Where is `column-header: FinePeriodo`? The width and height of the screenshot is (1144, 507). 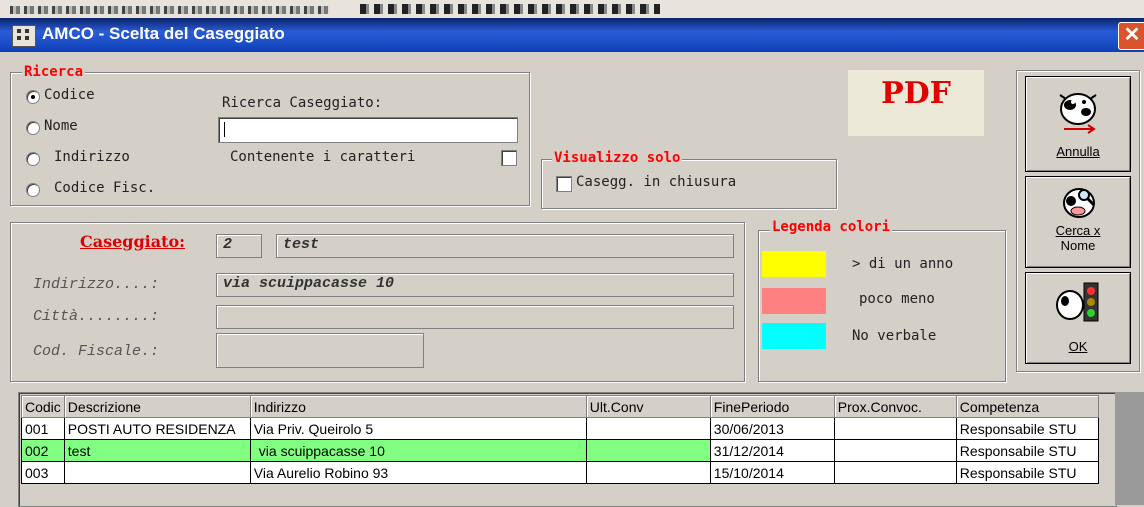 column-header: FinePeriodo is located at coordinates (772, 406).